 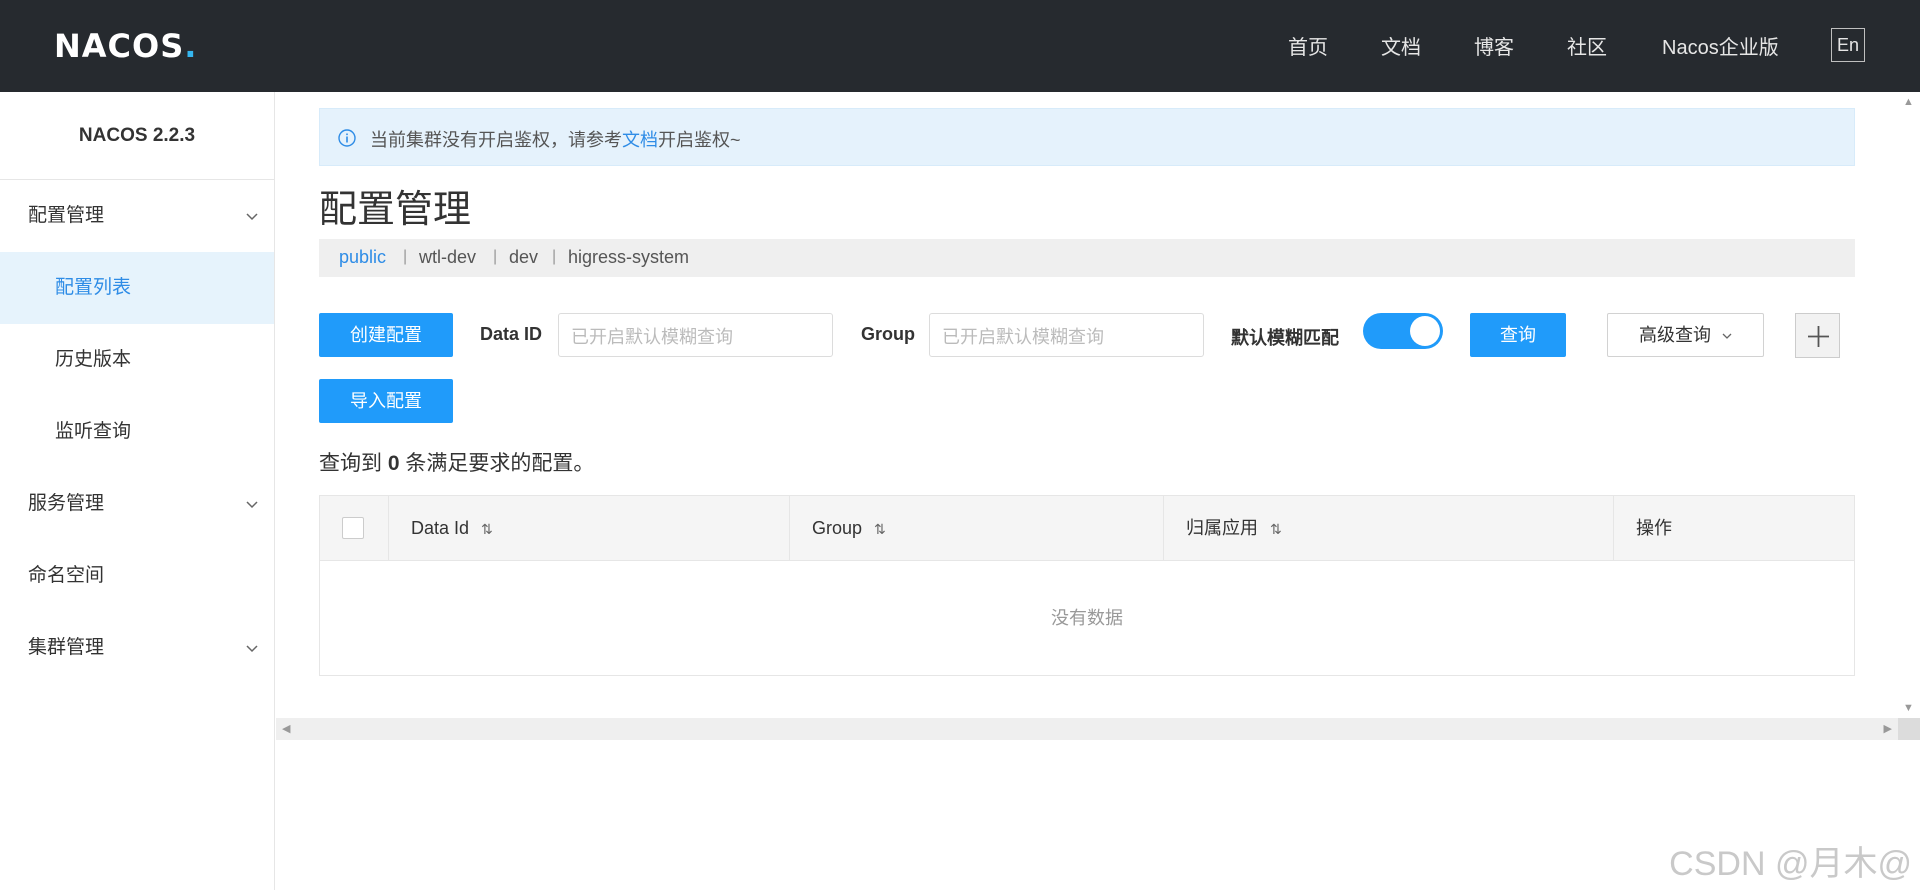 What do you see at coordinates (1848, 45) in the screenshot?
I see `language-switch-button: En` at bounding box center [1848, 45].